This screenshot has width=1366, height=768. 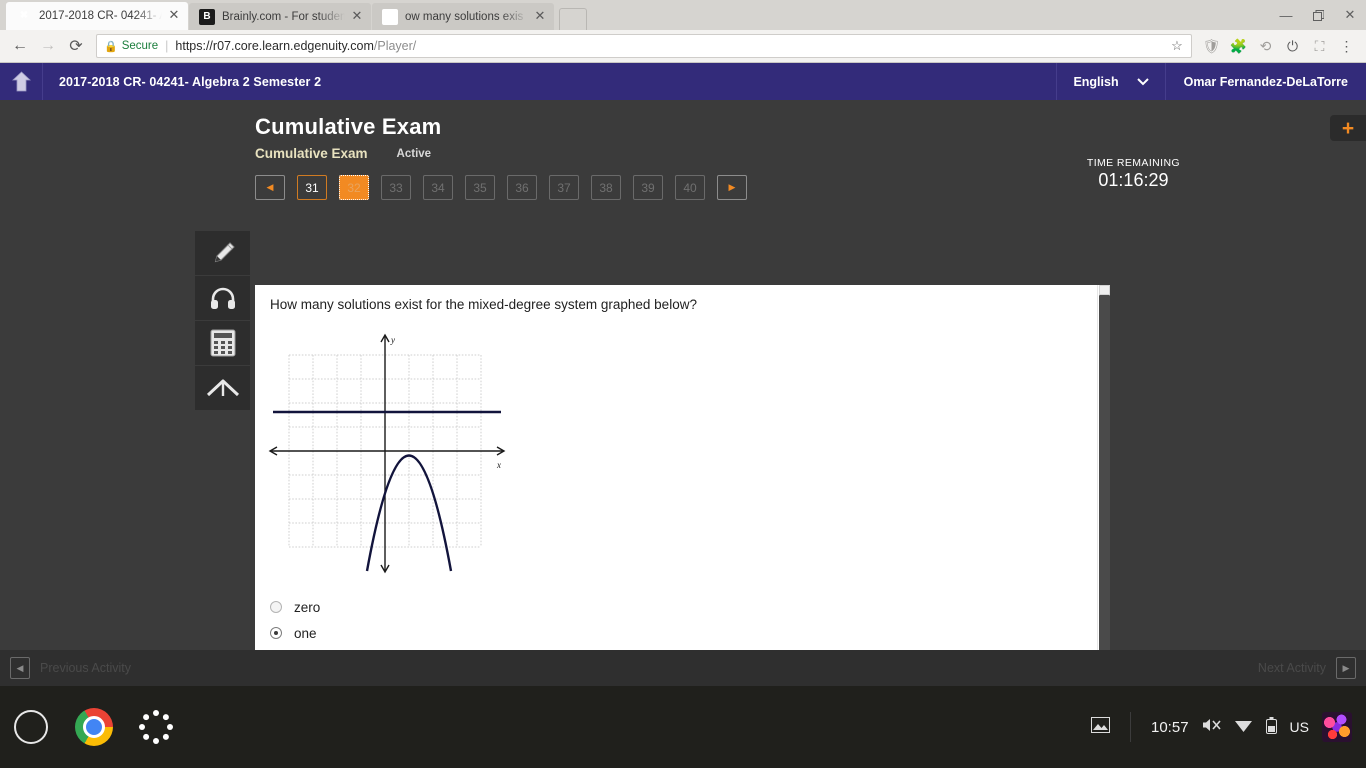 What do you see at coordinates (20, 46) in the screenshot?
I see `back-button: ←` at bounding box center [20, 46].